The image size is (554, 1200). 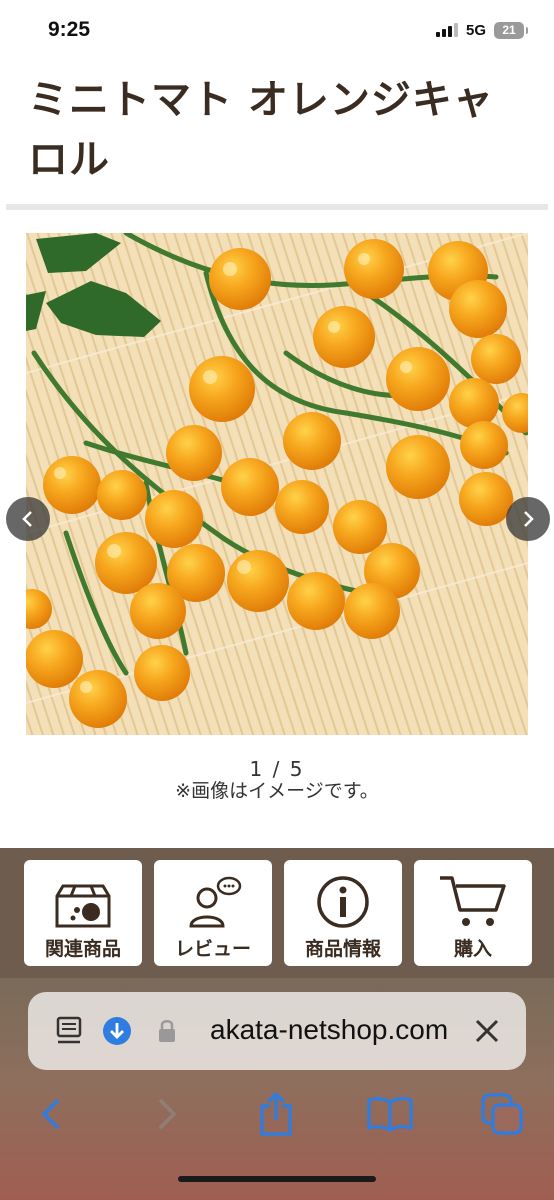 I want to click on box-icon, so click(x=83, y=901).